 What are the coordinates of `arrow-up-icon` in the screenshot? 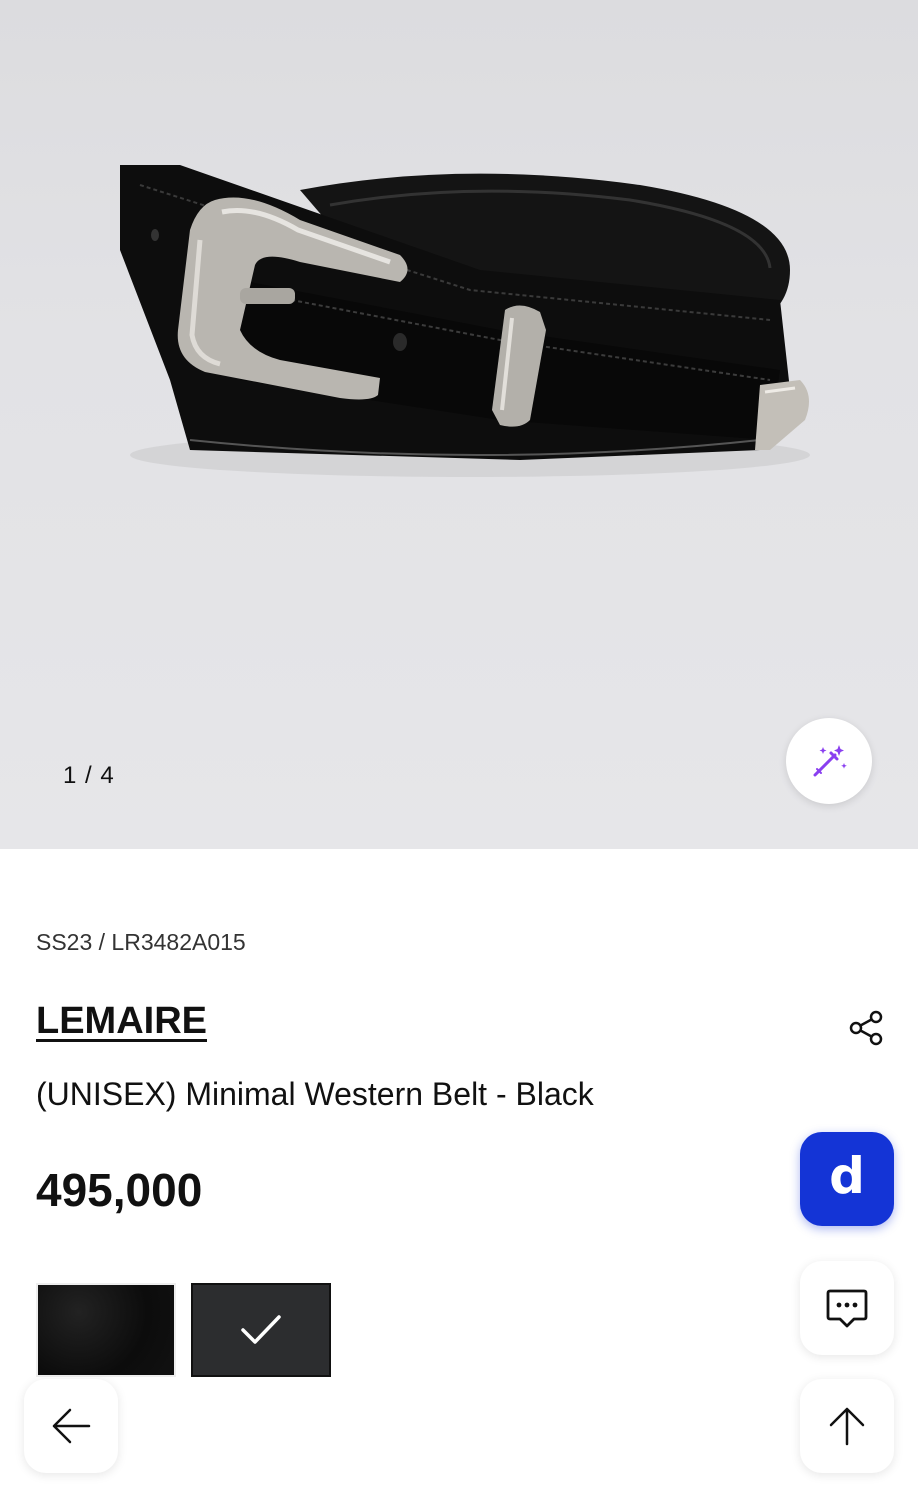 It's located at (847, 1426).